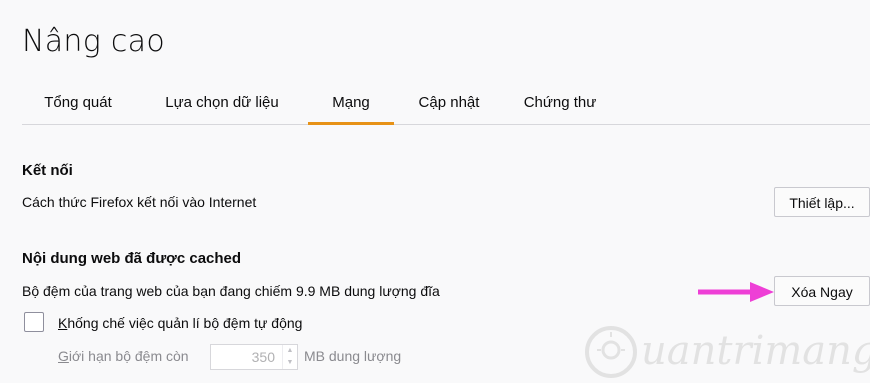 Image resolution: width=870 pixels, height=383 pixels. I want to click on watermark-logo-icon, so click(611, 352).